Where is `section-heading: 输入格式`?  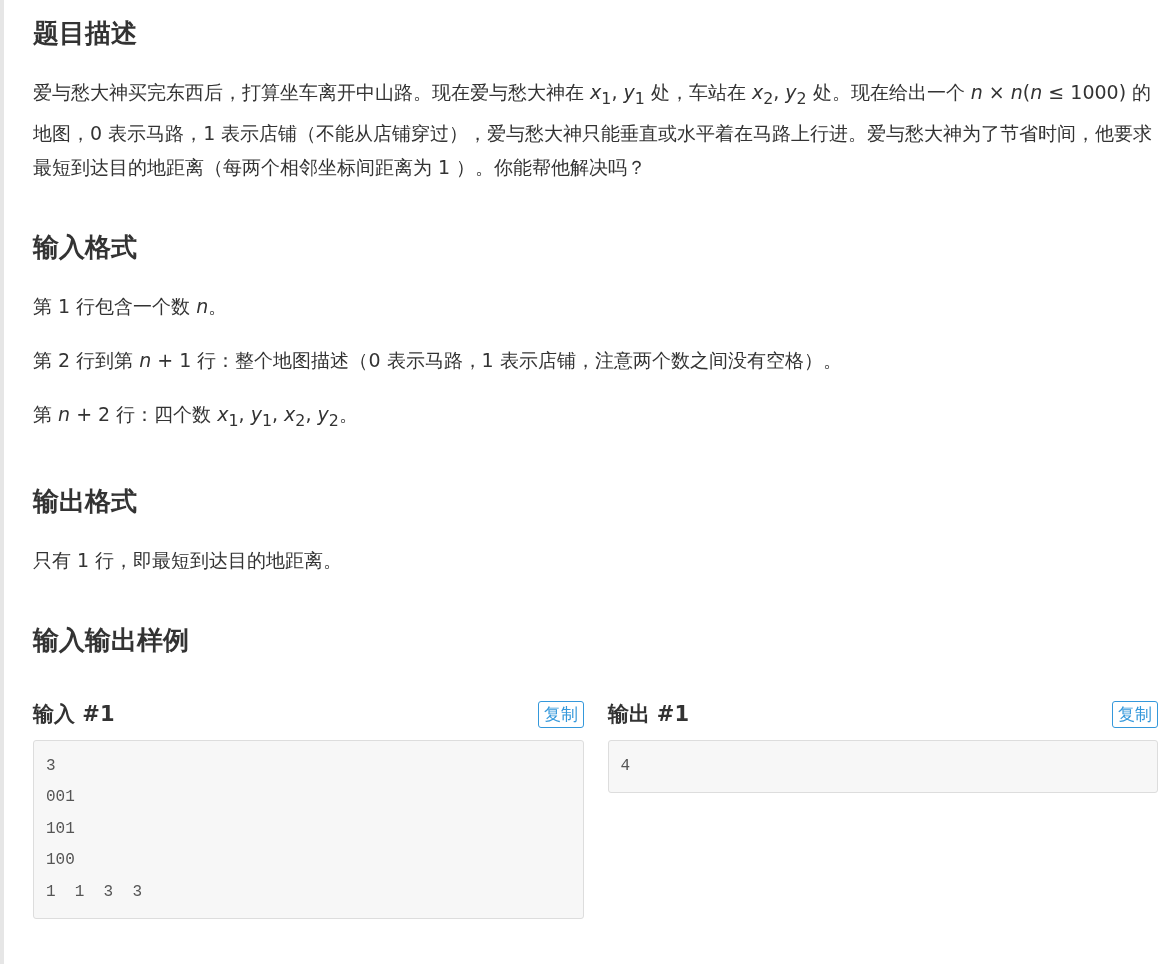 section-heading: 输入格式 is located at coordinates (85, 247).